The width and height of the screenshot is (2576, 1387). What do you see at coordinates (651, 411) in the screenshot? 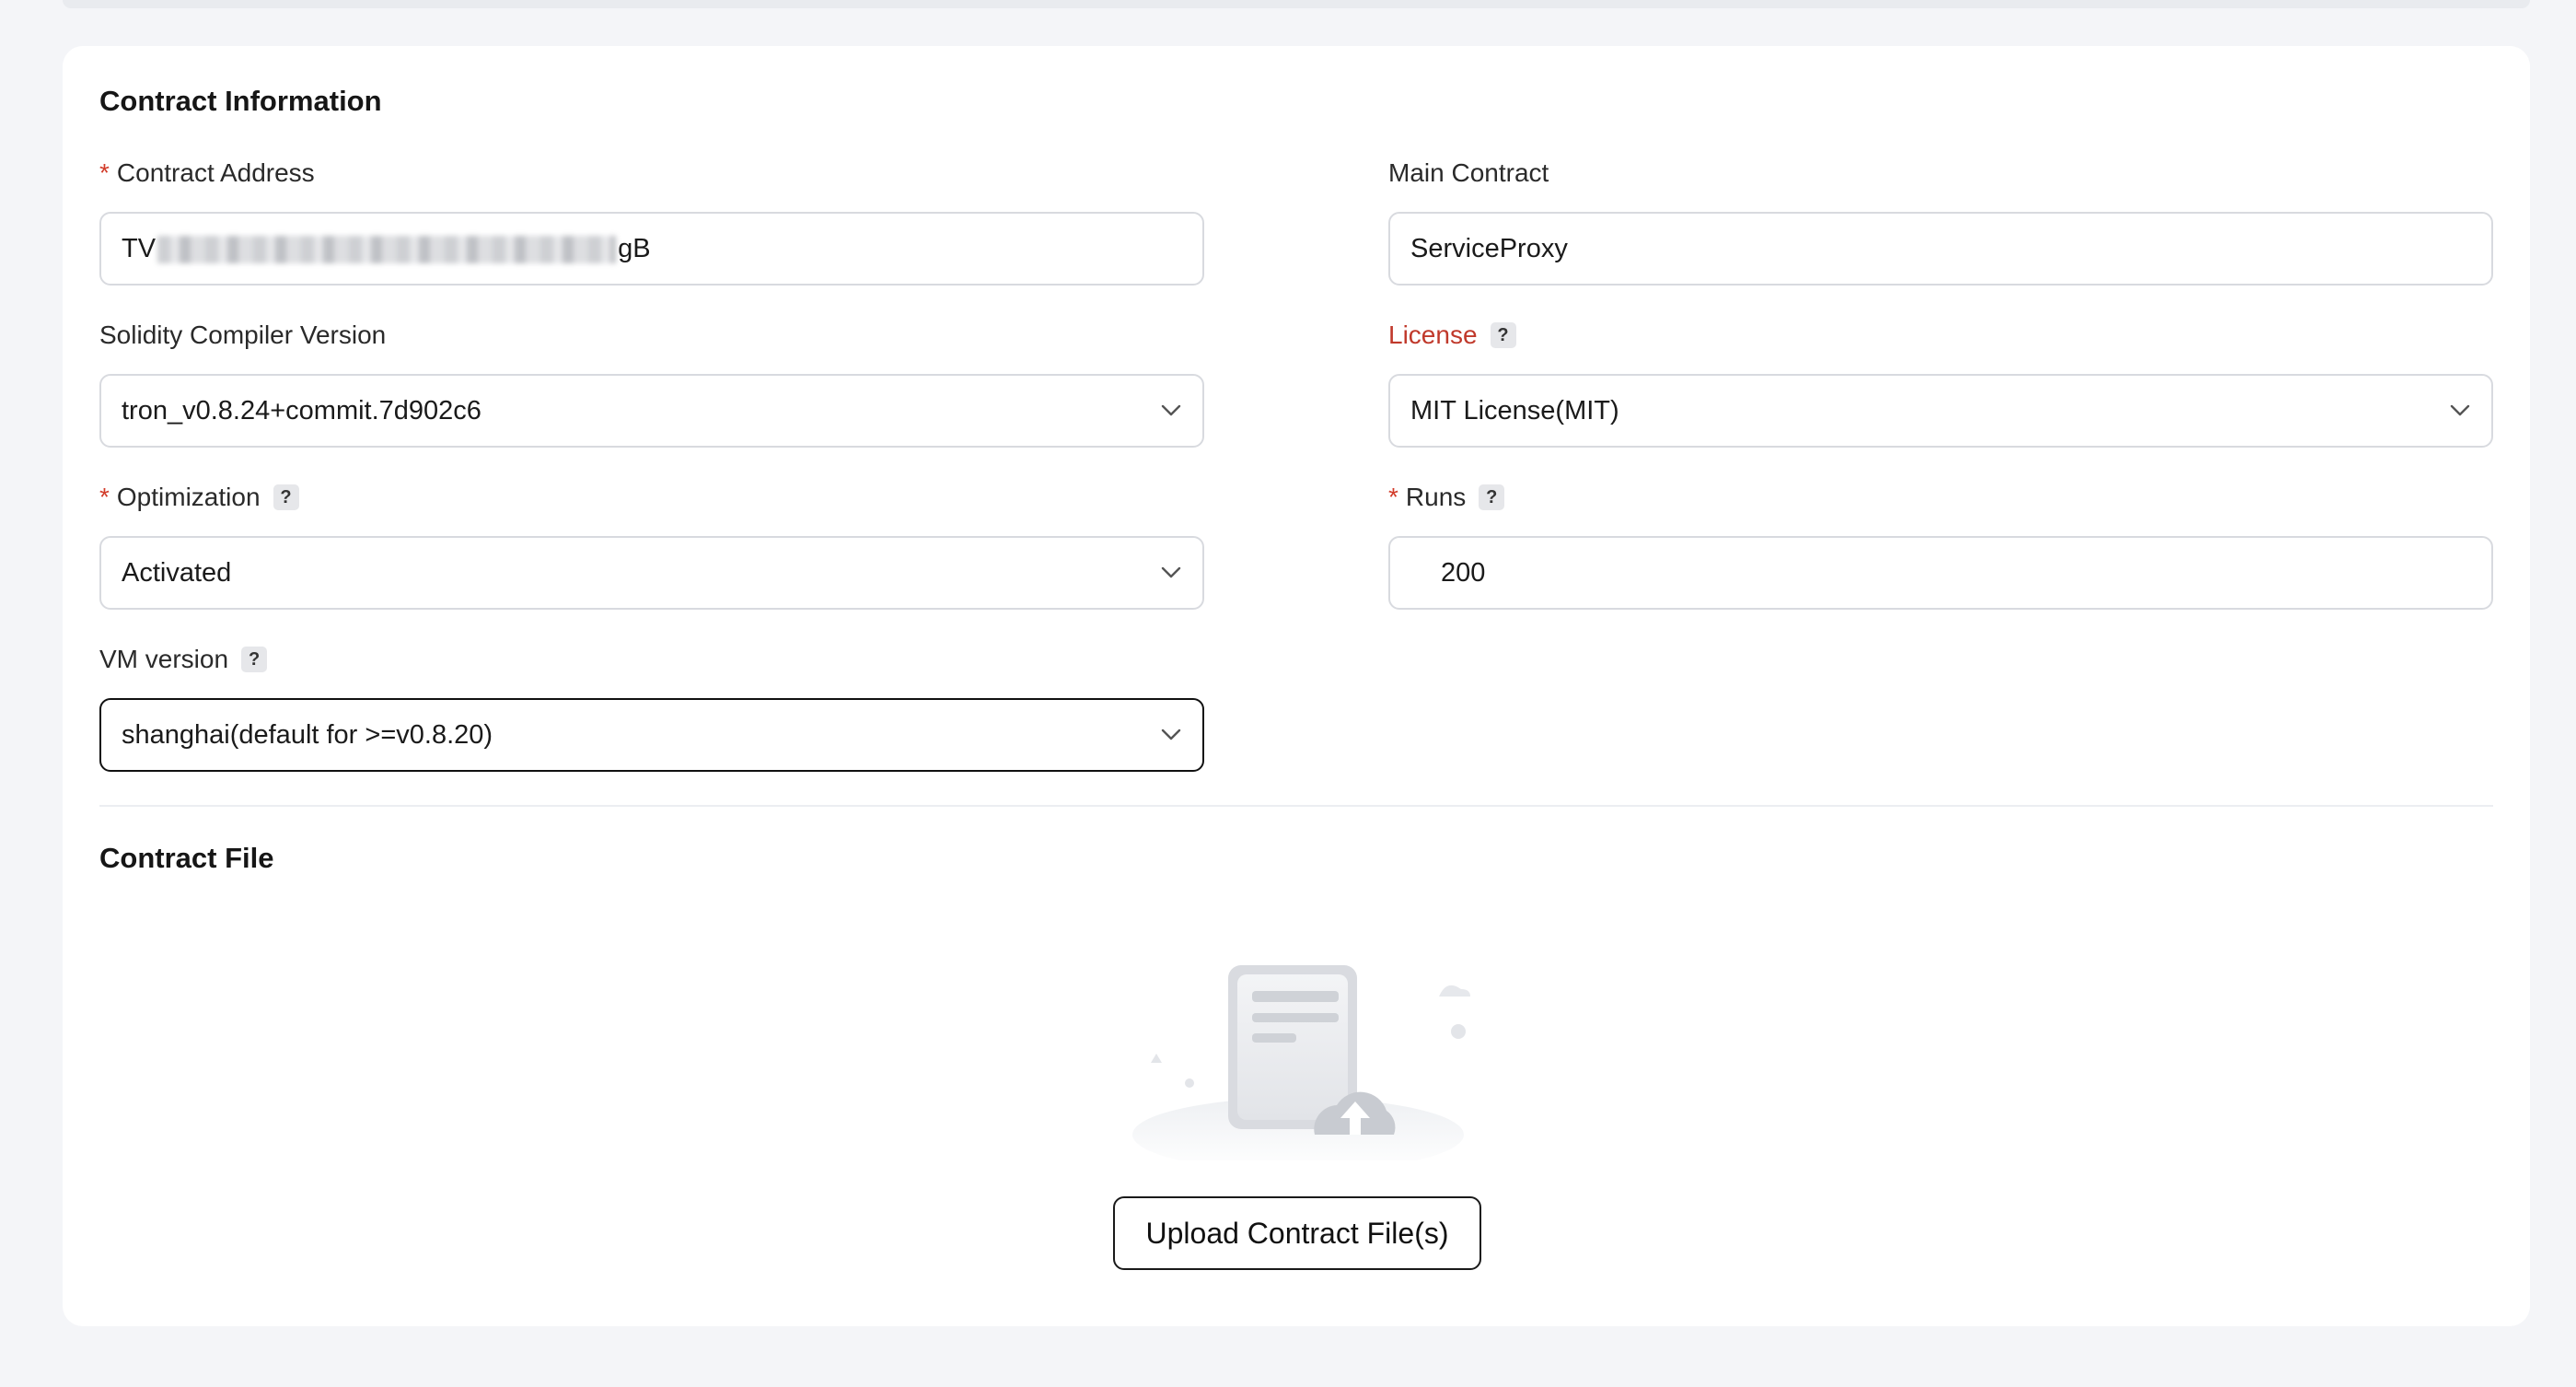
I see `compiler-version-select: tron_v0.8.24+commit.7d902c6` at bounding box center [651, 411].